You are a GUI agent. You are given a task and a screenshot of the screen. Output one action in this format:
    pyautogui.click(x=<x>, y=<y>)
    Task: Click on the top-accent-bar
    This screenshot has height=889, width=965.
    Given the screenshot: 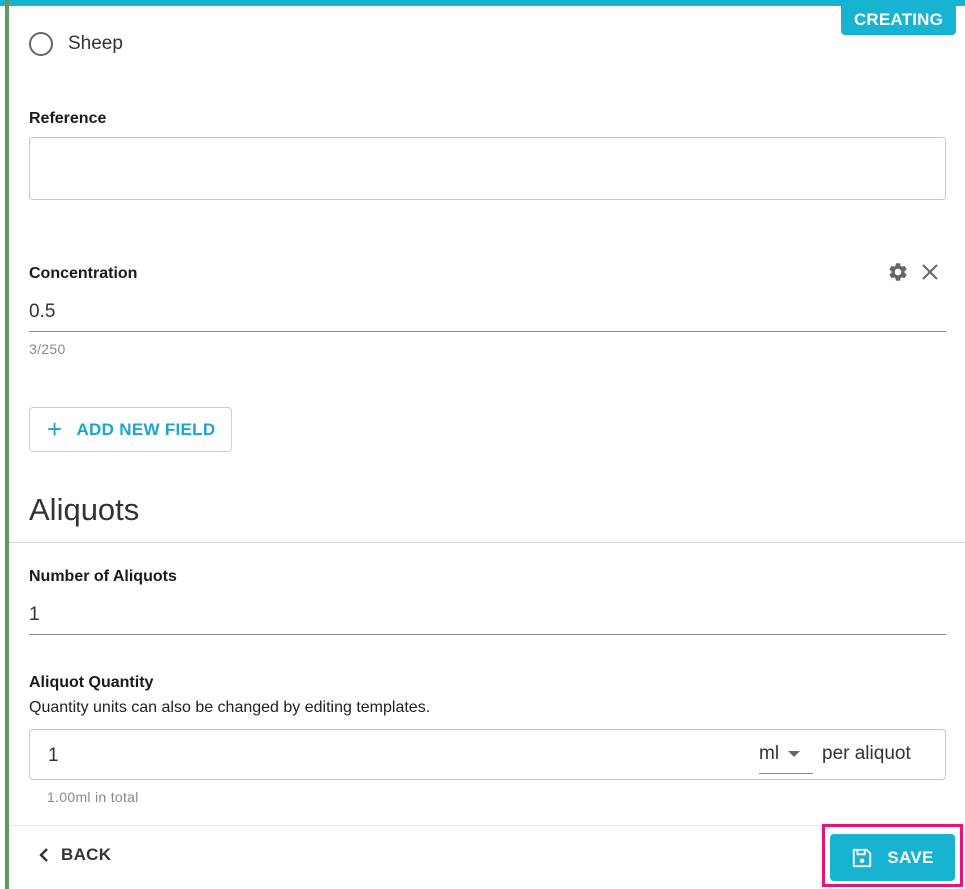 What is the action you would take?
    pyautogui.click(x=482, y=3)
    